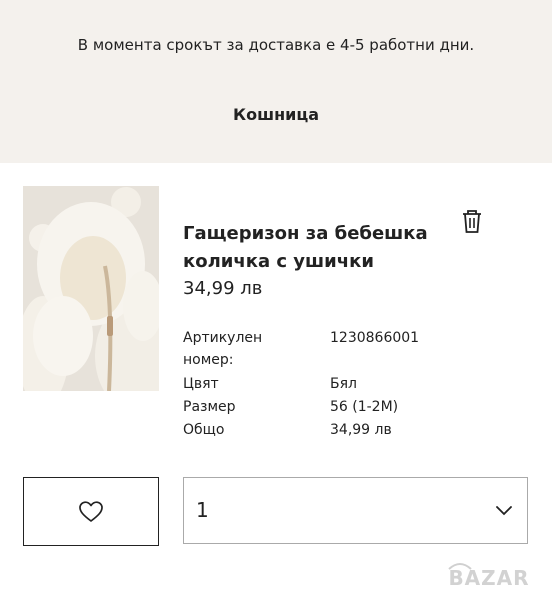  What do you see at coordinates (355, 510) in the screenshot?
I see `quantity-select: 1` at bounding box center [355, 510].